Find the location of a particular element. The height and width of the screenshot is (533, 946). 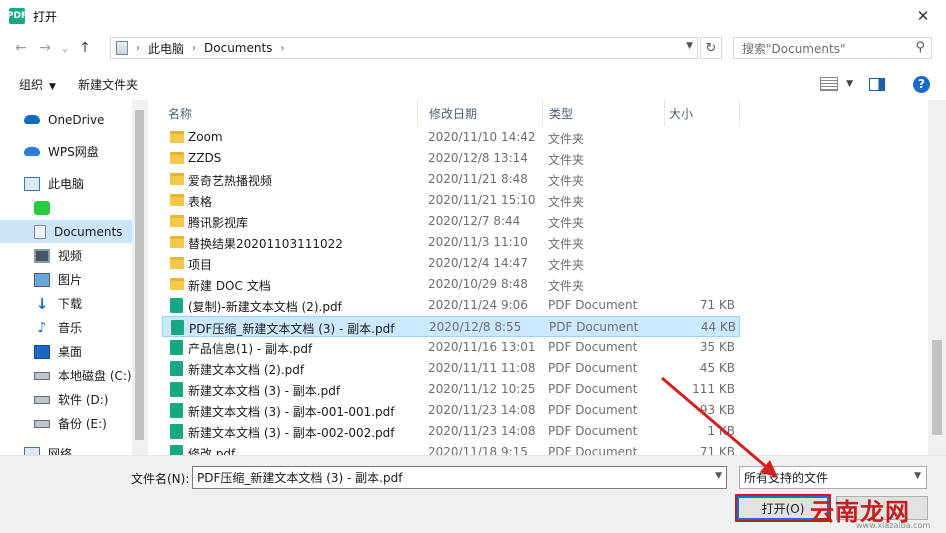

file-type-select: 所有支持的文件 ▼ is located at coordinates (833, 477).